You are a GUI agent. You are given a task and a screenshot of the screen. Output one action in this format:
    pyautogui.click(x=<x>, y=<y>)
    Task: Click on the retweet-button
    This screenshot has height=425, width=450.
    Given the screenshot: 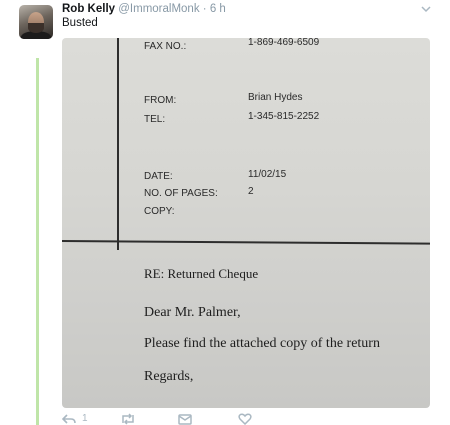 What is the action you would take?
    pyautogui.click(x=128, y=418)
    